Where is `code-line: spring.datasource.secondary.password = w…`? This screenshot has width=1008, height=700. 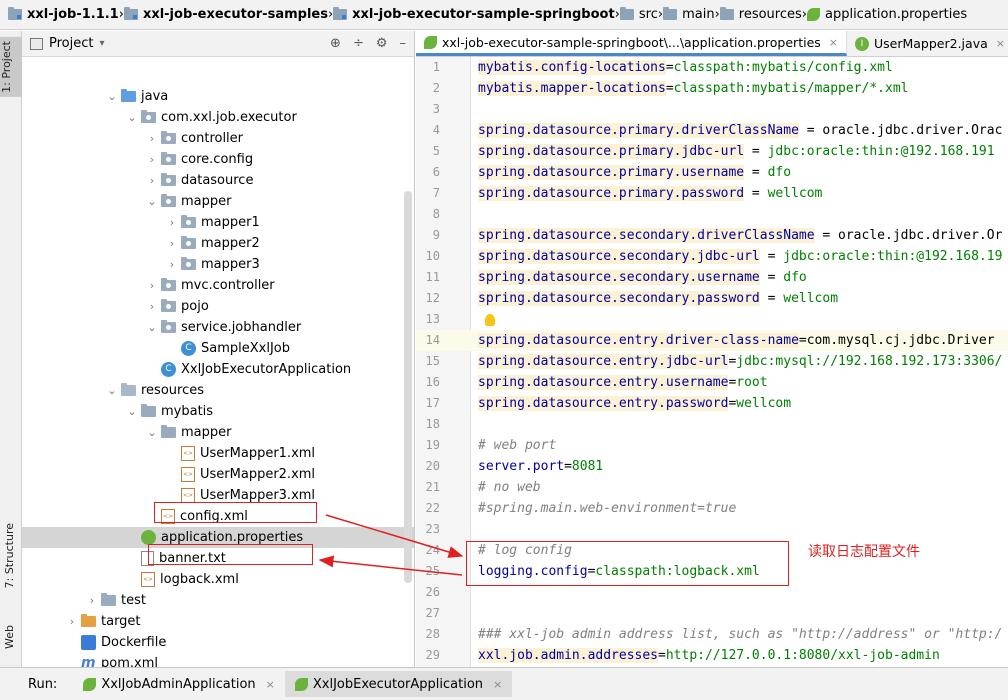
code-line: spring.datasource.secondary.password = w… is located at coordinates (658, 298).